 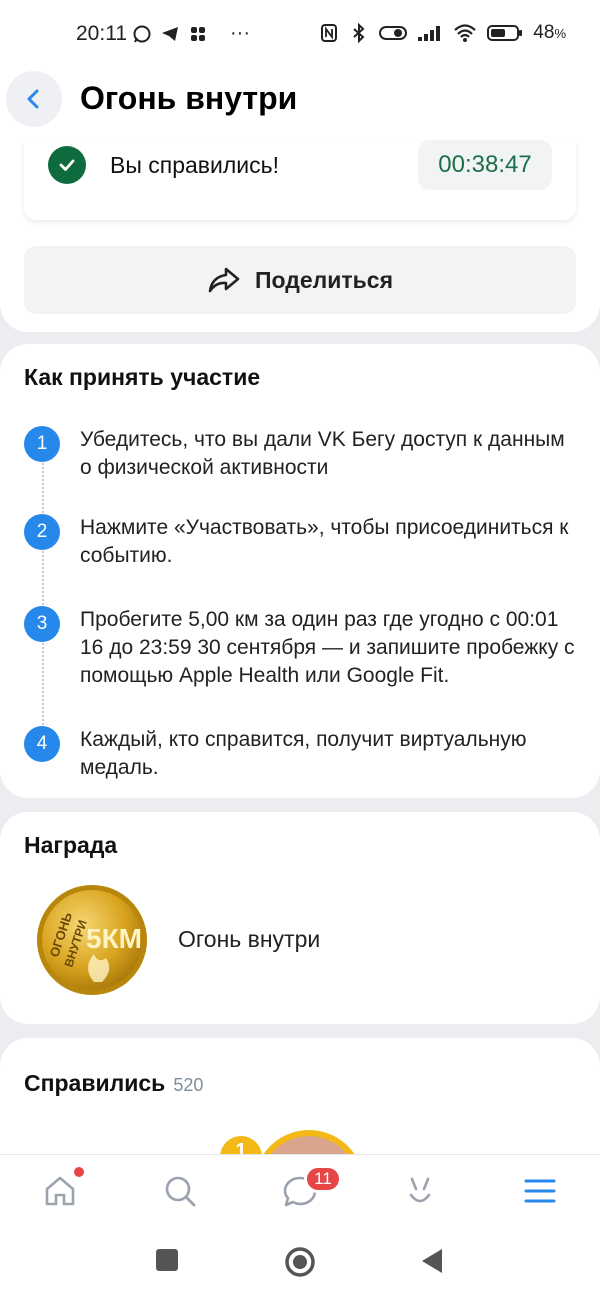 What do you see at coordinates (101, 33) in the screenshot?
I see `status-time: 20:11` at bounding box center [101, 33].